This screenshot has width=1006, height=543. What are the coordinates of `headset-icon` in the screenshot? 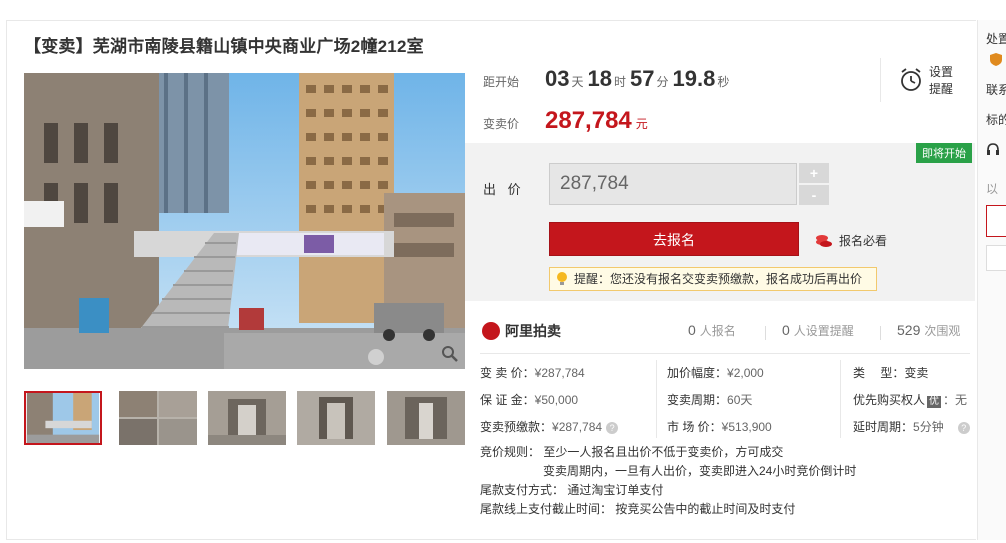 It's located at (993, 149).